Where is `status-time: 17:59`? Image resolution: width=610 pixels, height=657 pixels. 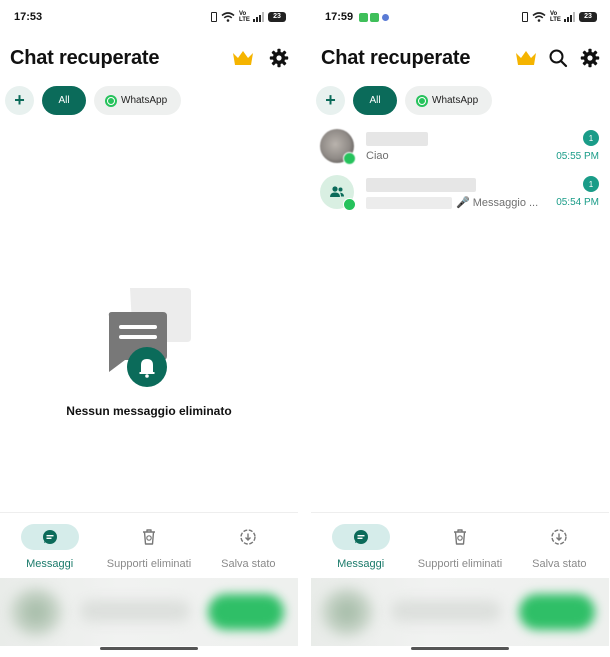 status-time: 17:59 is located at coordinates (339, 17).